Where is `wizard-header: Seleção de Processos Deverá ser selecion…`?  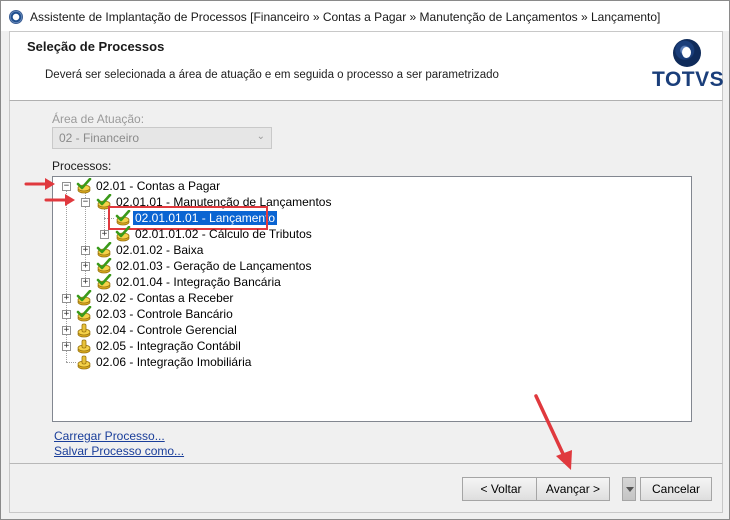 wizard-header: Seleção de Processos Deverá ser selecion… is located at coordinates (367, 66).